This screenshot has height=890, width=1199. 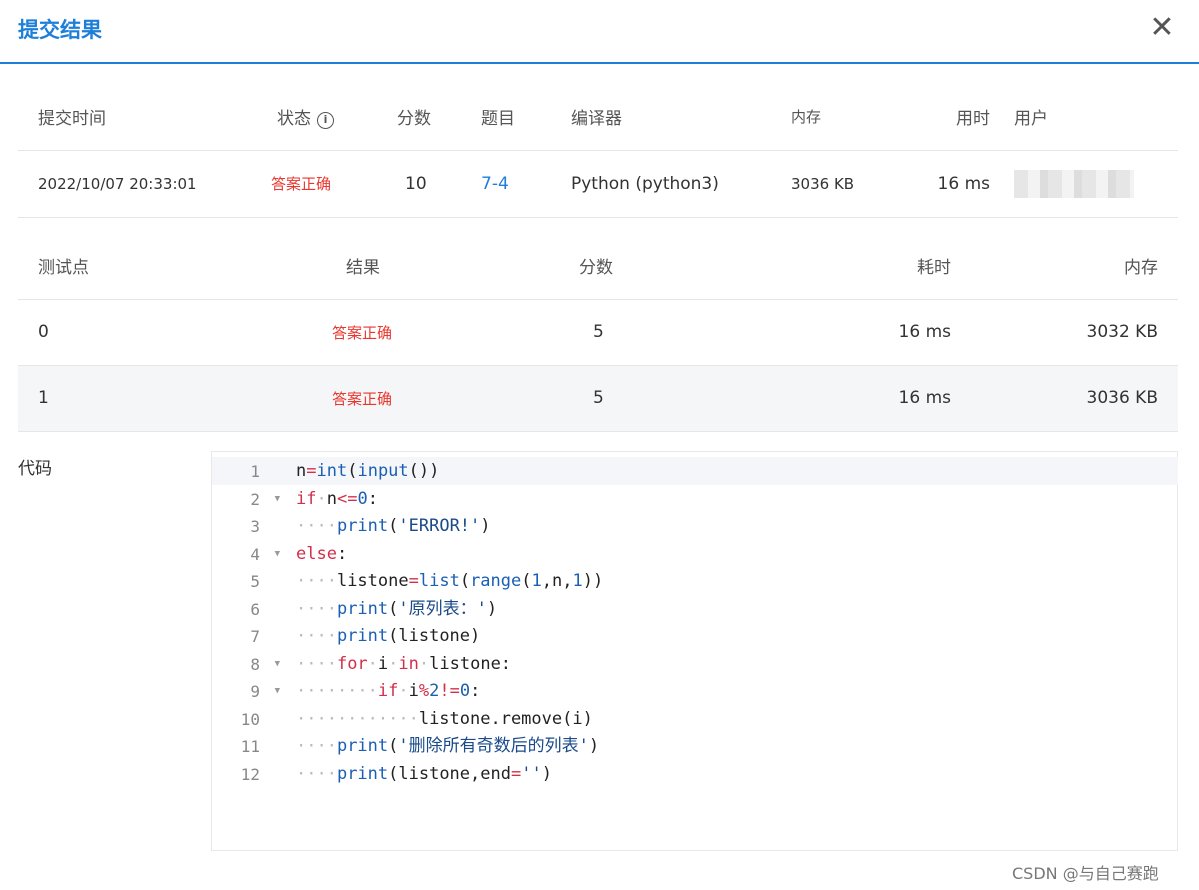 What do you see at coordinates (1085, 873) in the screenshot?
I see `watermark: CSDN @与自己赛跑` at bounding box center [1085, 873].